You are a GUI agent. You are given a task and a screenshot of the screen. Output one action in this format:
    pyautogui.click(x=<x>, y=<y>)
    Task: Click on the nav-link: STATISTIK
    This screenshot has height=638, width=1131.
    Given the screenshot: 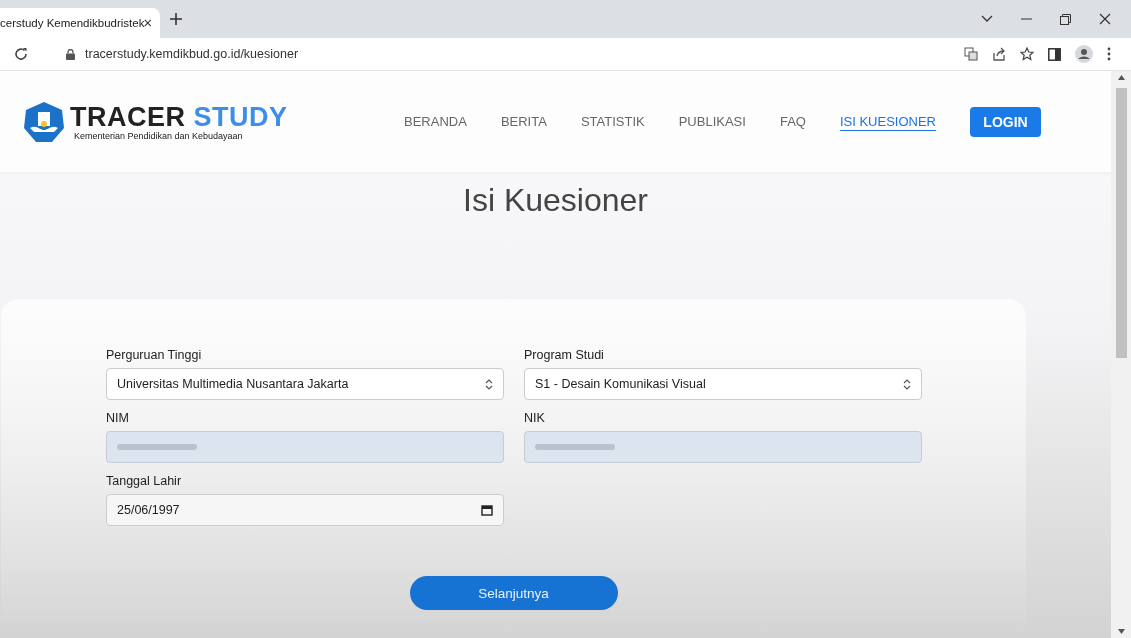 What is the action you would take?
    pyautogui.click(x=612, y=121)
    